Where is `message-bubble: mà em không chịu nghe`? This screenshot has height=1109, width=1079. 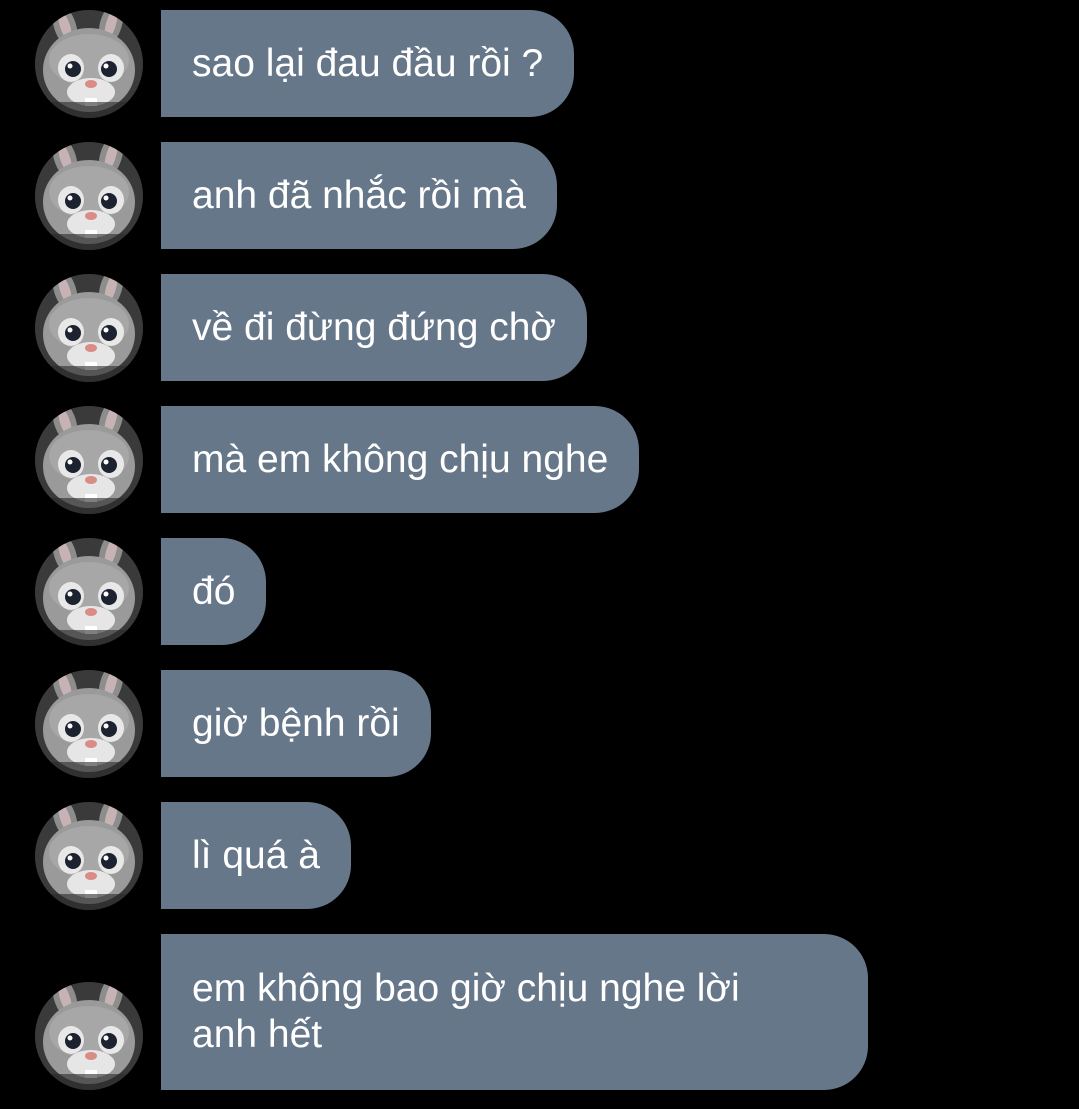 message-bubble: mà em không chịu nghe is located at coordinates (400, 459).